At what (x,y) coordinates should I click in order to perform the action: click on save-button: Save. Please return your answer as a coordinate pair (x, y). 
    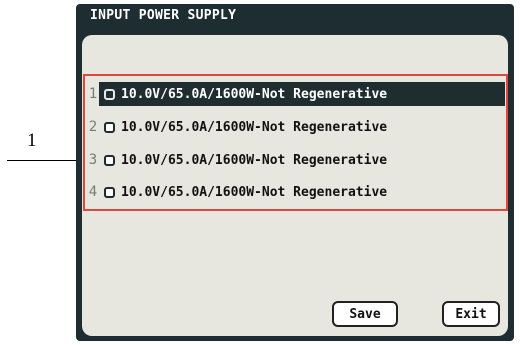
    Looking at the image, I should click on (365, 314).